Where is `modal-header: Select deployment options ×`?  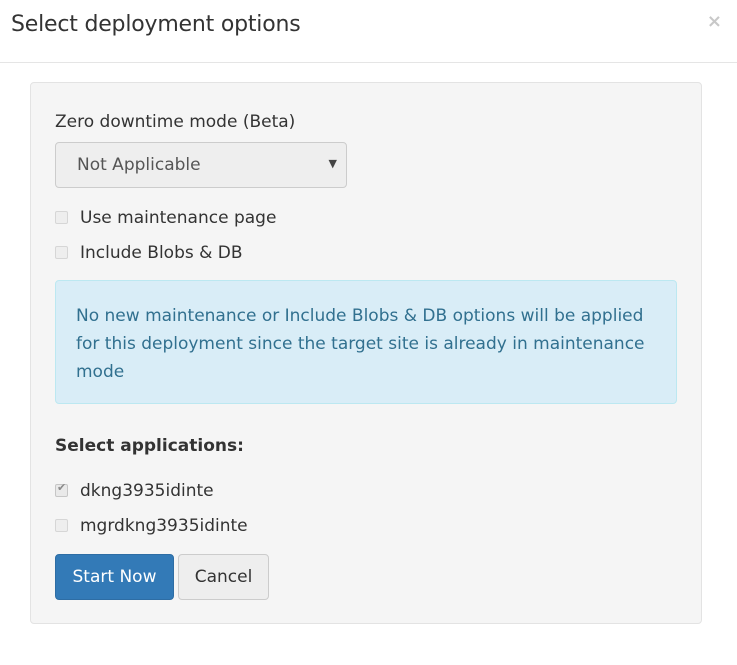 modal-header: Select deployment options × is located at coordinates (368, 31).